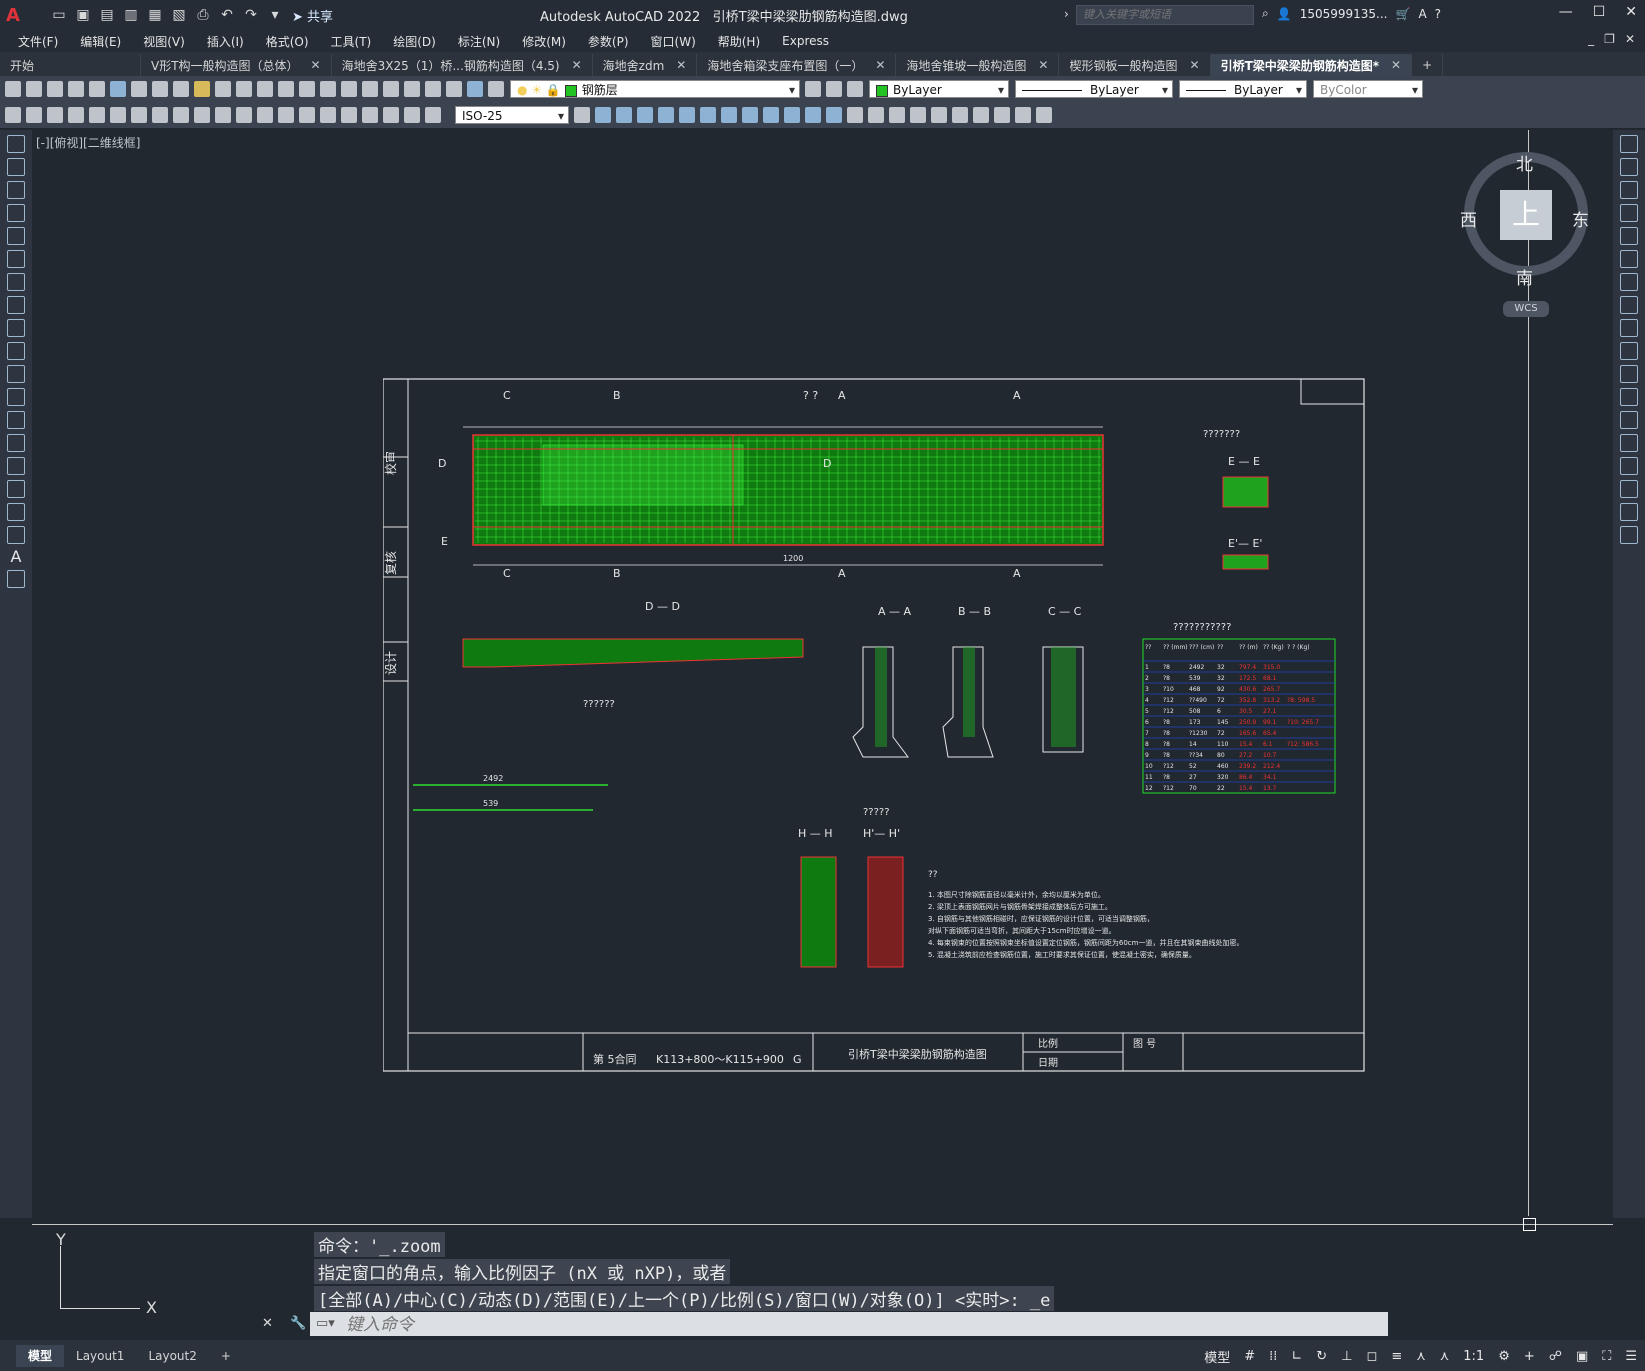 This screenshot has width=1645, height=1371. Describe the element at coordinates (88, 142) in the screenshot. I see `viewport-controls: [-][俯视][二维线框]` at that location.